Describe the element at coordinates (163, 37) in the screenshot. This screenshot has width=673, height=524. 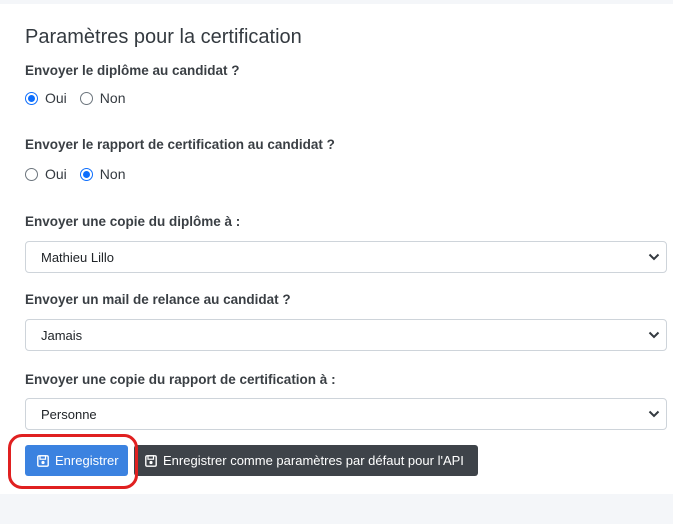
I see `page-title: Paramètres pour la certification` at that location.